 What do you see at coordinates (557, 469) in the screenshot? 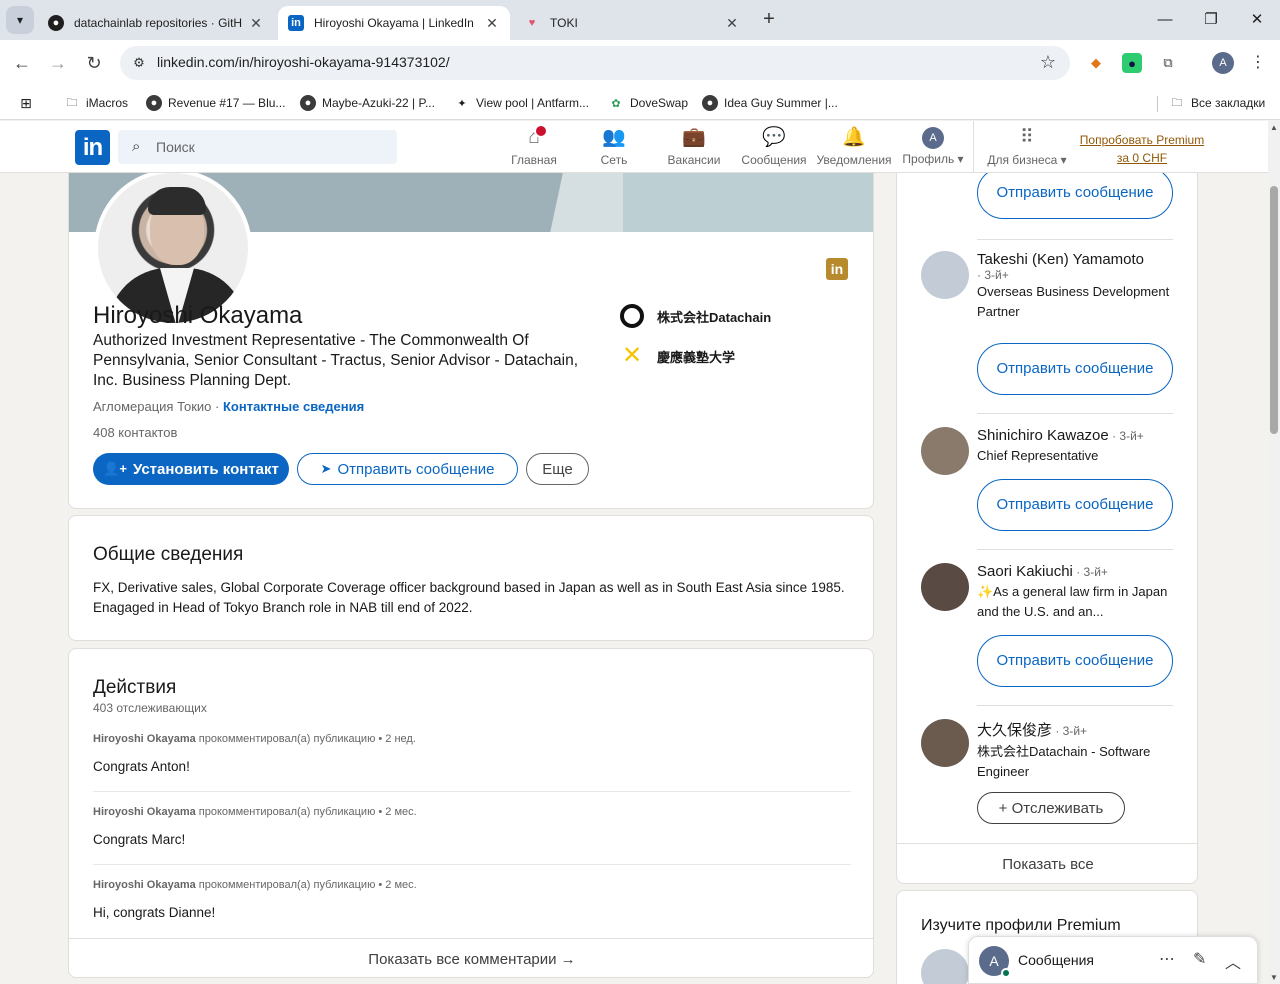
I see `more-button: Еще` at bounding box center [557, 469].